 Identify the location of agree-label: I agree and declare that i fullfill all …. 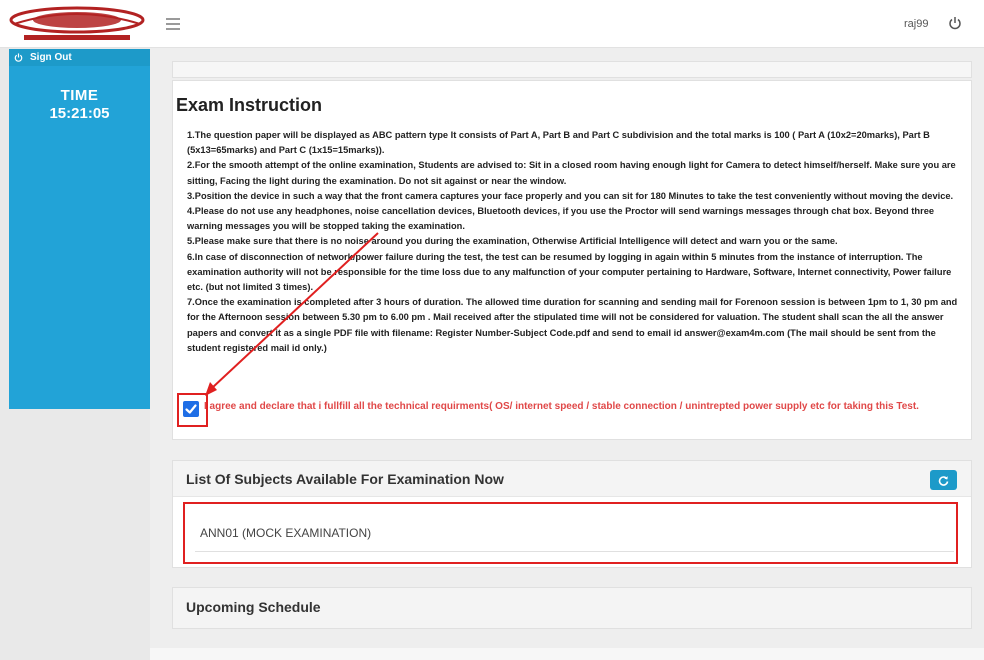
(561, 406).